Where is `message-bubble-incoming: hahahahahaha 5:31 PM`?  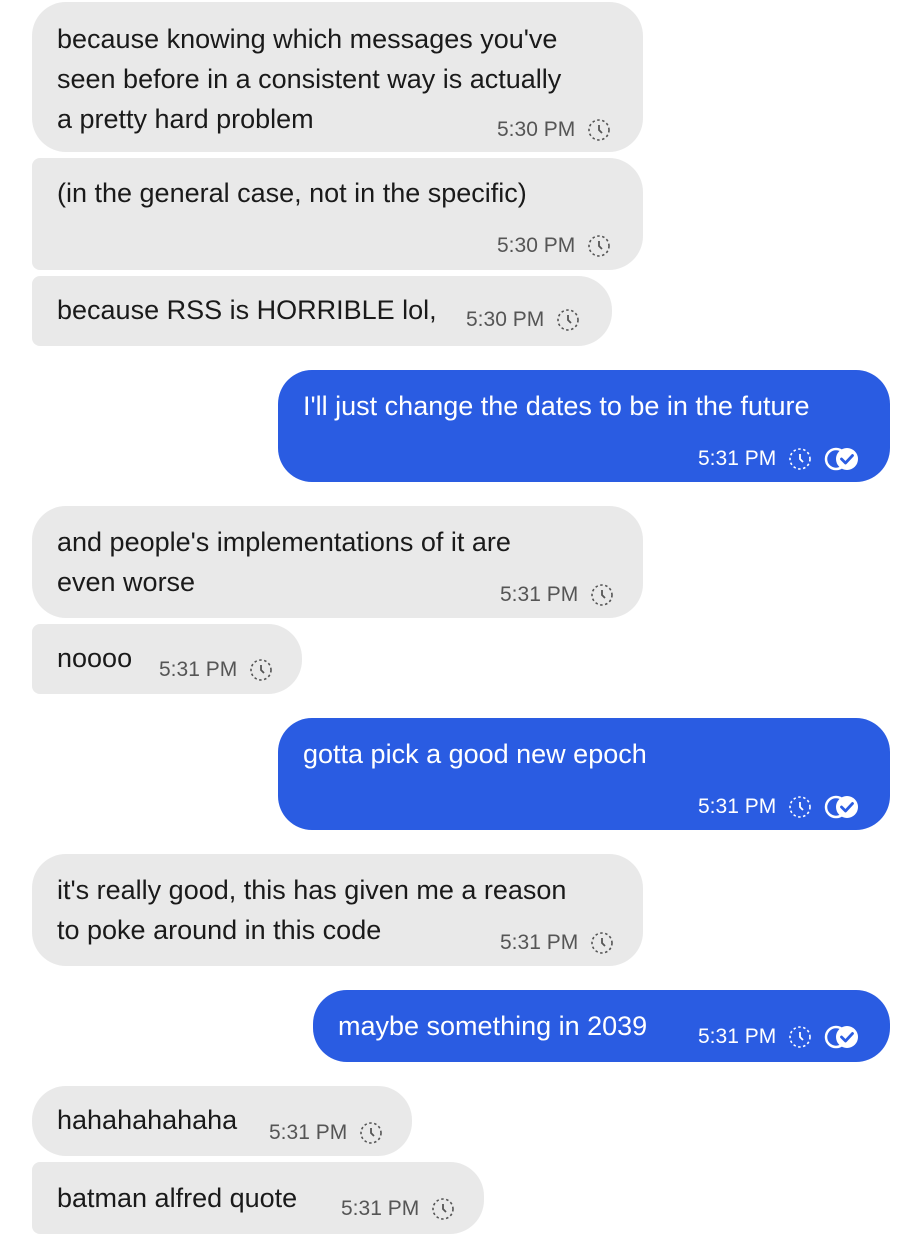 message-bubble-incoming: hahahahahaha 5:31 PM is located at coordinates (222, 1121).